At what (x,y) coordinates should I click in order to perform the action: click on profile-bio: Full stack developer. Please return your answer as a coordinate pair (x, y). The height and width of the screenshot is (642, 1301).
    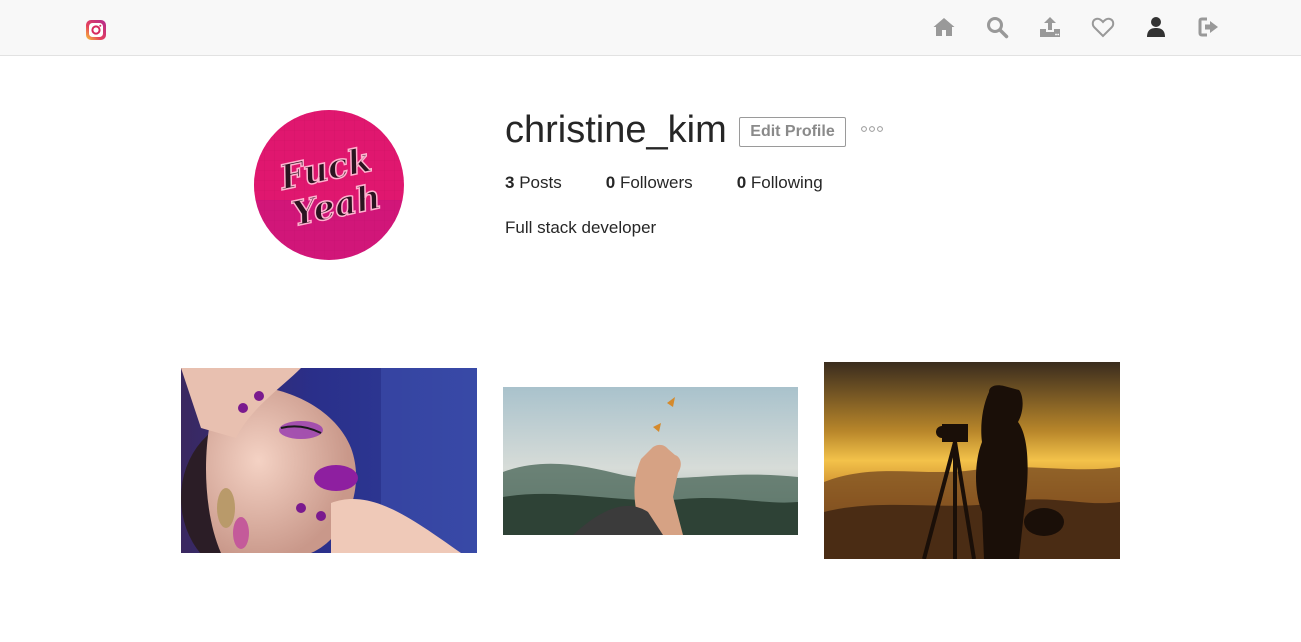
    Looking at the image, I should click on (581, 227).